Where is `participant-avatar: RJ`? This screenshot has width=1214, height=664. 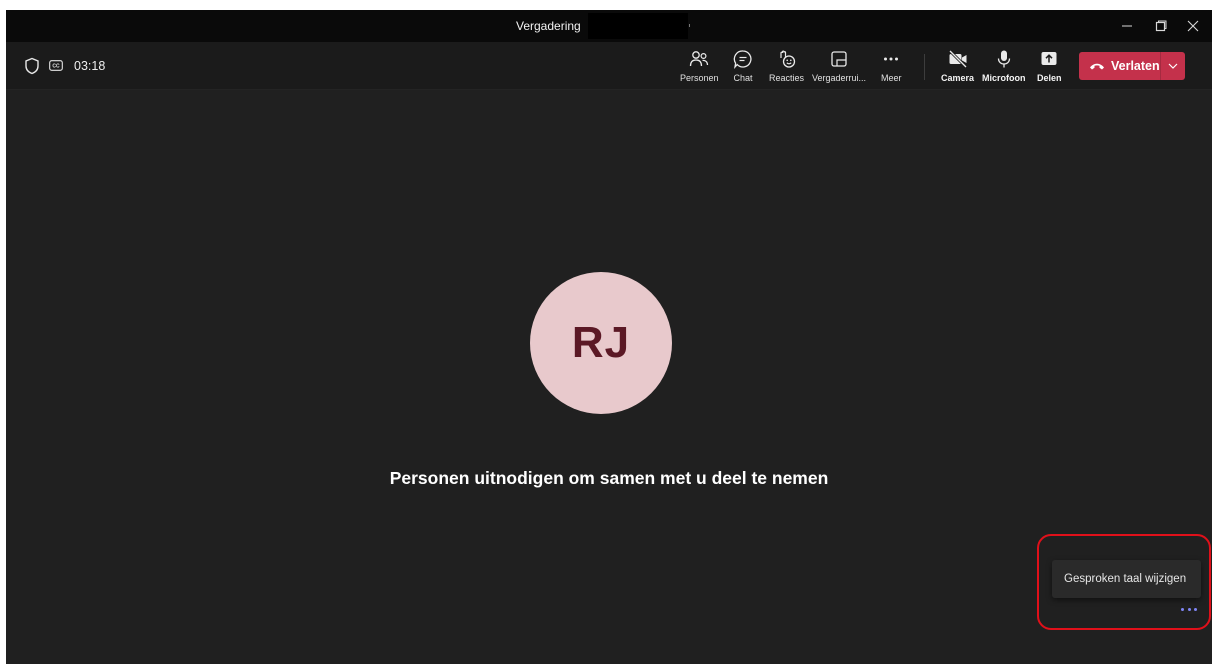 participant-avatar: RJ is located at coordinates (601, 343).